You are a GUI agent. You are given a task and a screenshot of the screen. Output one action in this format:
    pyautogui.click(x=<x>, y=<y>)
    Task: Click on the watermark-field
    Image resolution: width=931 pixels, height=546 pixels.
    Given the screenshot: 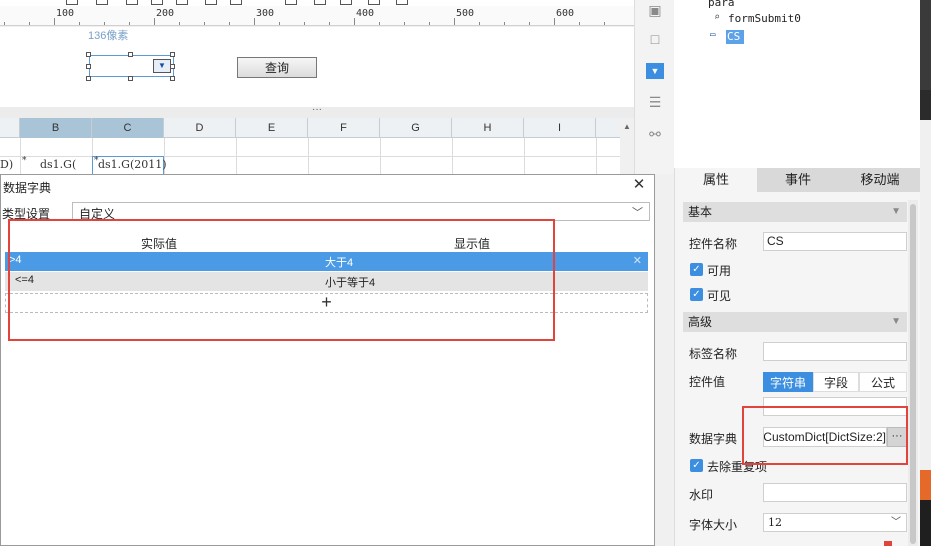 What is the action you would take?
    pyautogui.click(x=835, y=492)
    